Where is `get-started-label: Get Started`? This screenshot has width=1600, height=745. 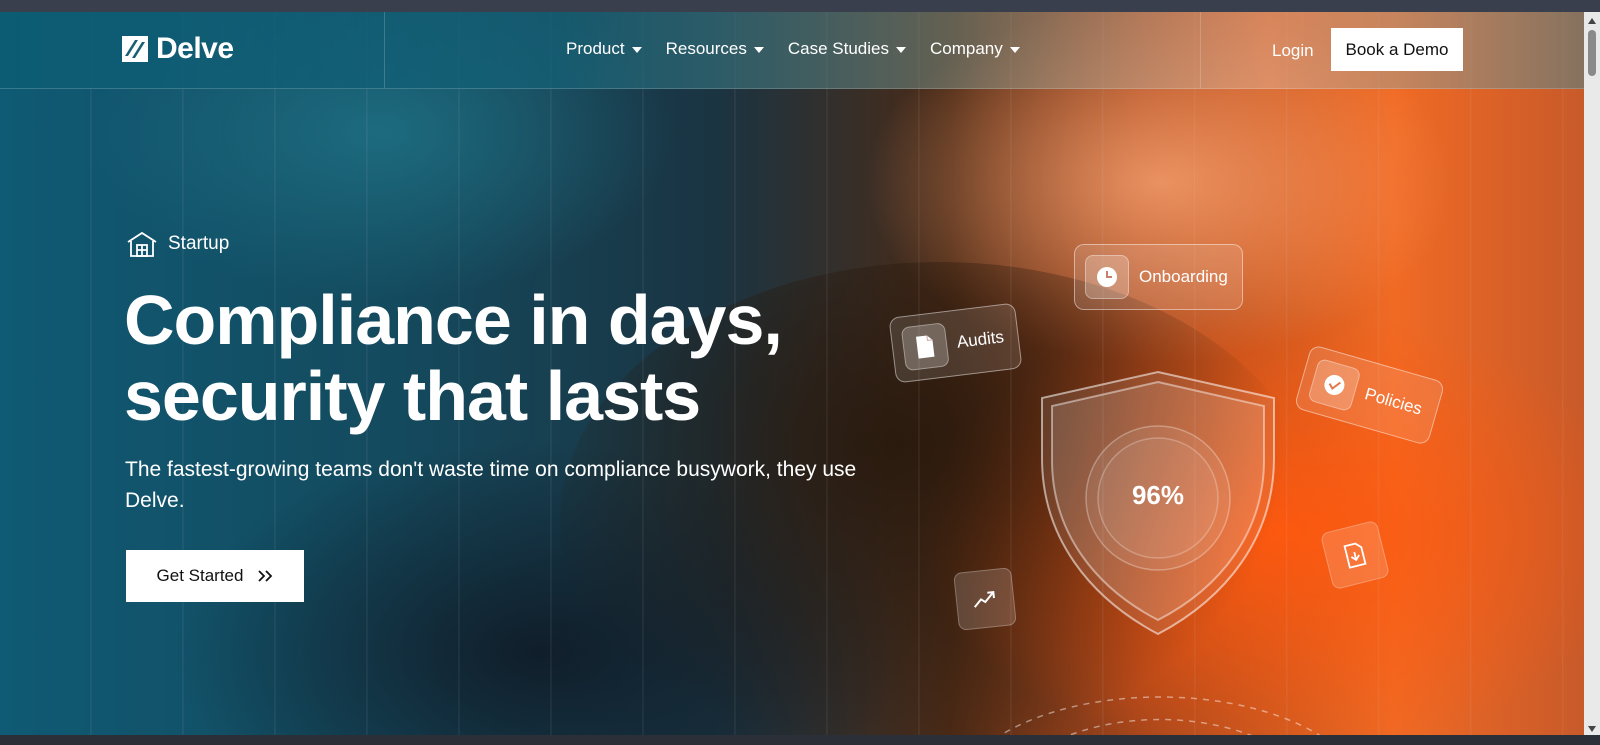 get-started-label: Get Started is located at coordinates (200, 575).